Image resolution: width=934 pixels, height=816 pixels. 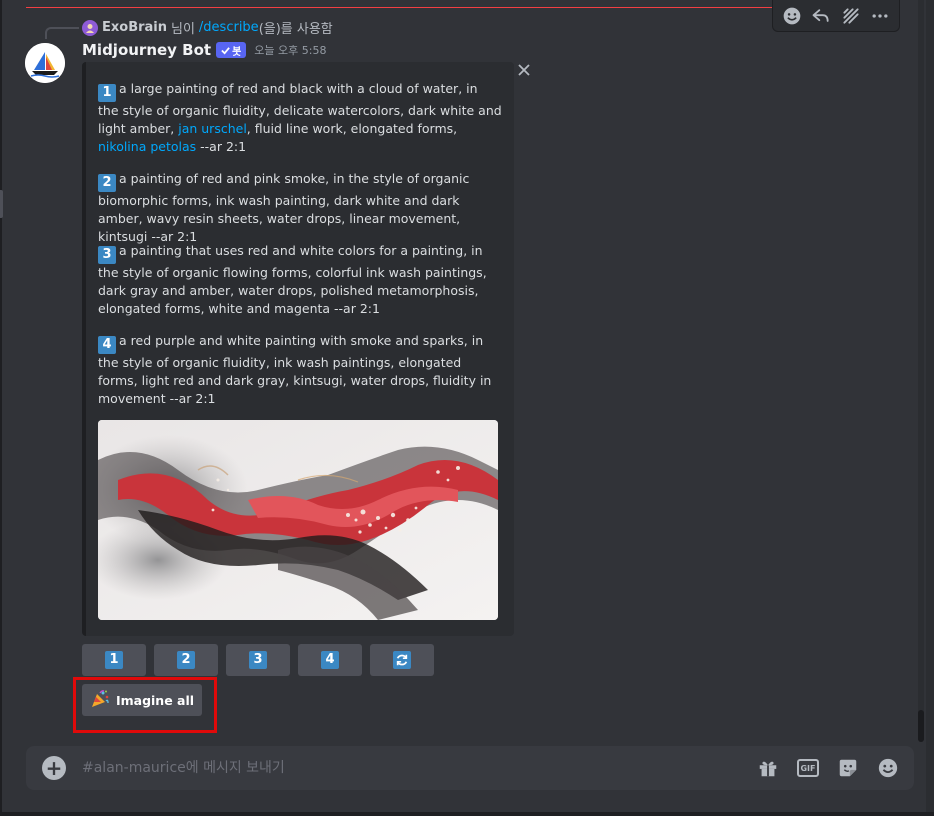 I want to click on emoji-icon, so click(x=888, y=768).